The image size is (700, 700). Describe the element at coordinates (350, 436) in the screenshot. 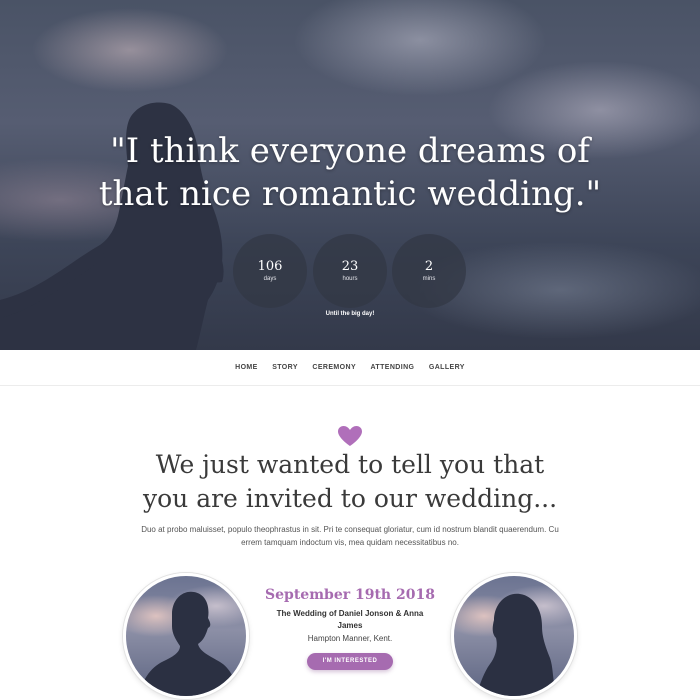

I see `heart-icon` at that location.